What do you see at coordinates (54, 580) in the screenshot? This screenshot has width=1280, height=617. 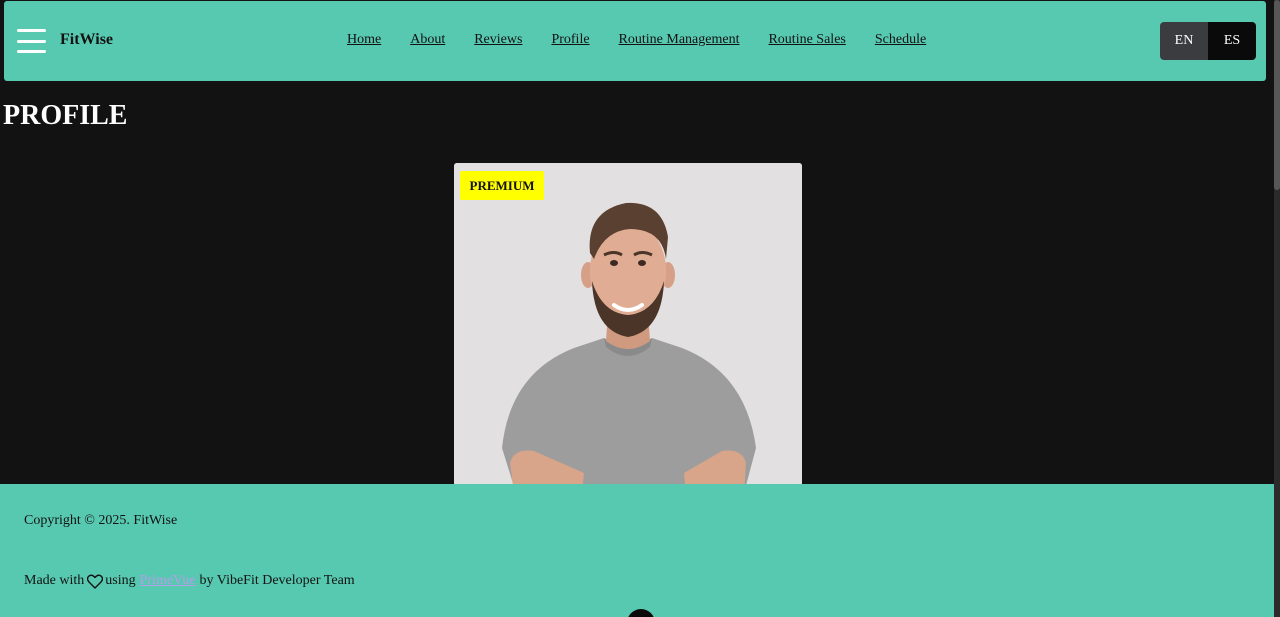 I see `made-with-prefix: Made with` at bounding box center [54, 580].